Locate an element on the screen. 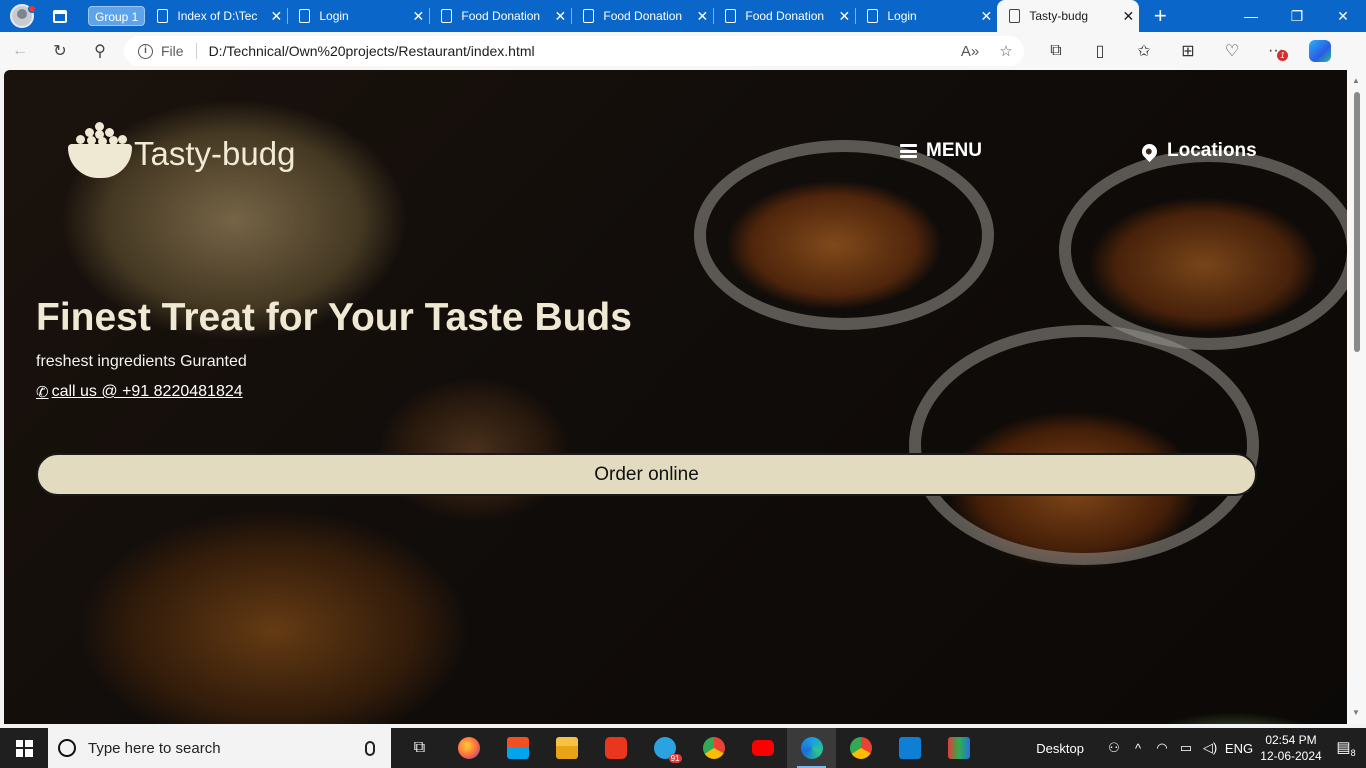 The image size is (1366, 768). paint-icon is located at coordinates (958, 748).